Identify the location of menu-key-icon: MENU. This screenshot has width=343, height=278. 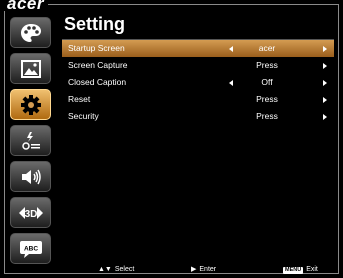
(293, 270).